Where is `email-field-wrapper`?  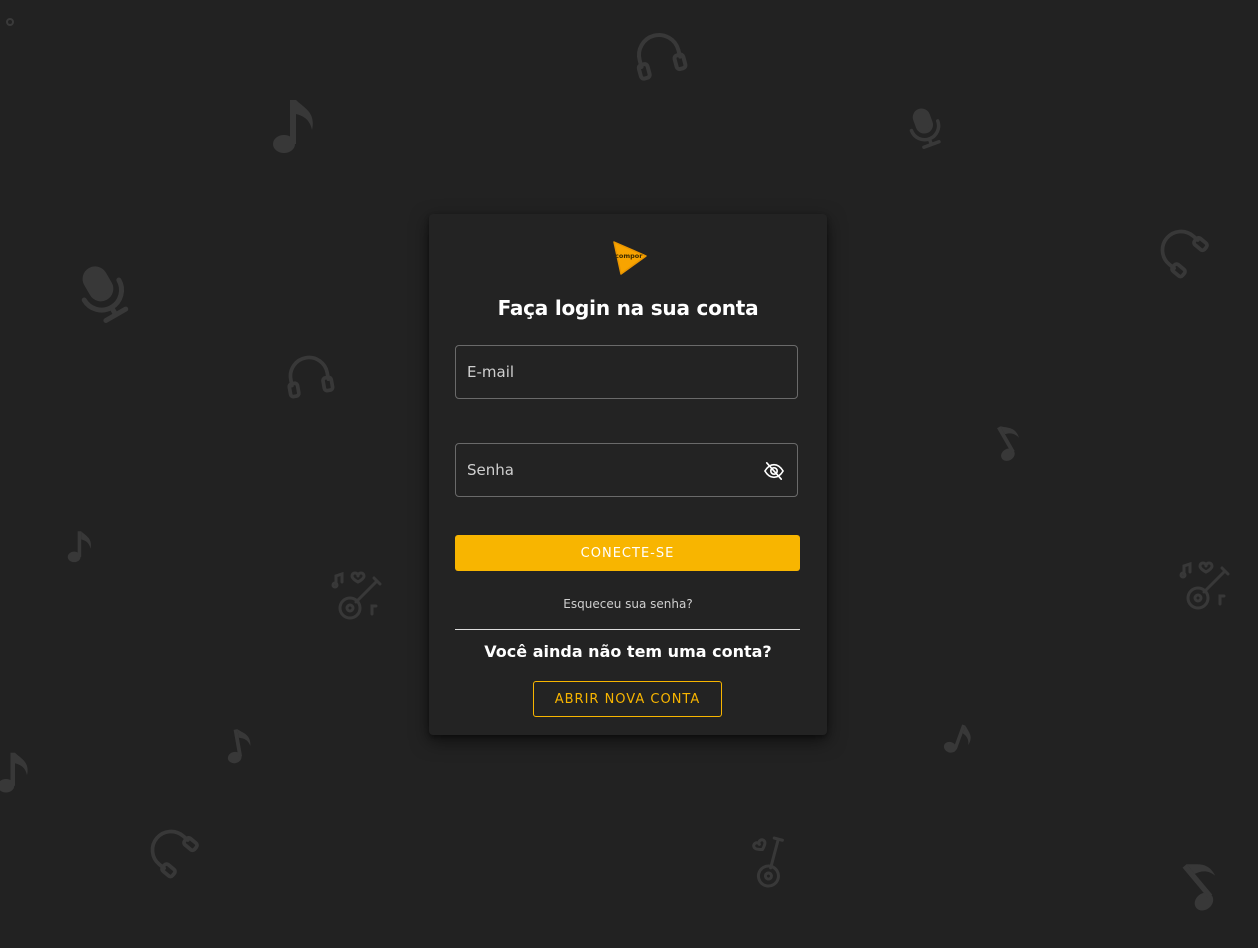
email-field-wrapper is located at coordinates (626, 372).